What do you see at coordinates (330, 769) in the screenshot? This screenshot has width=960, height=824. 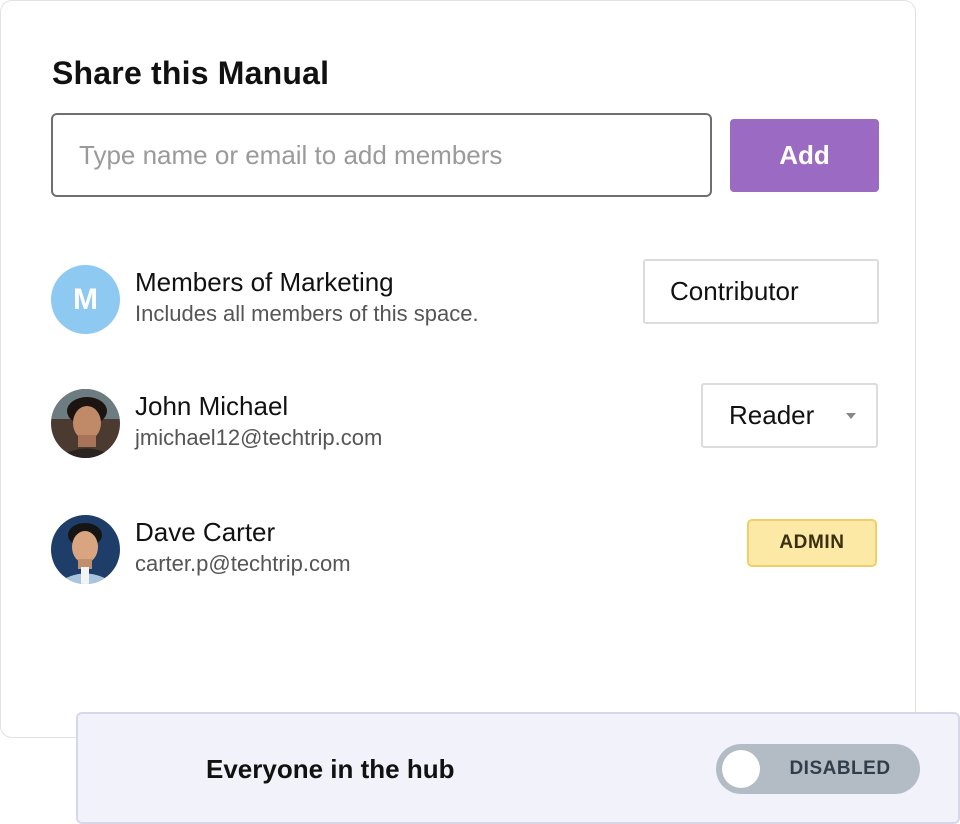 I see `hub-access-label: Everyone in the hub` at bounding box center [330, 769].